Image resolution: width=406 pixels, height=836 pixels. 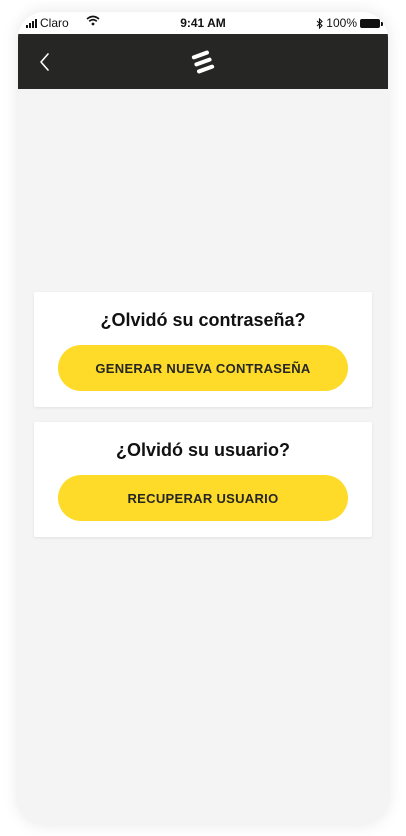 I want to click on recover-user-card: ¿Olvidó su usuario? RECUPERAR USUARIO, so click(x=203, y=479).